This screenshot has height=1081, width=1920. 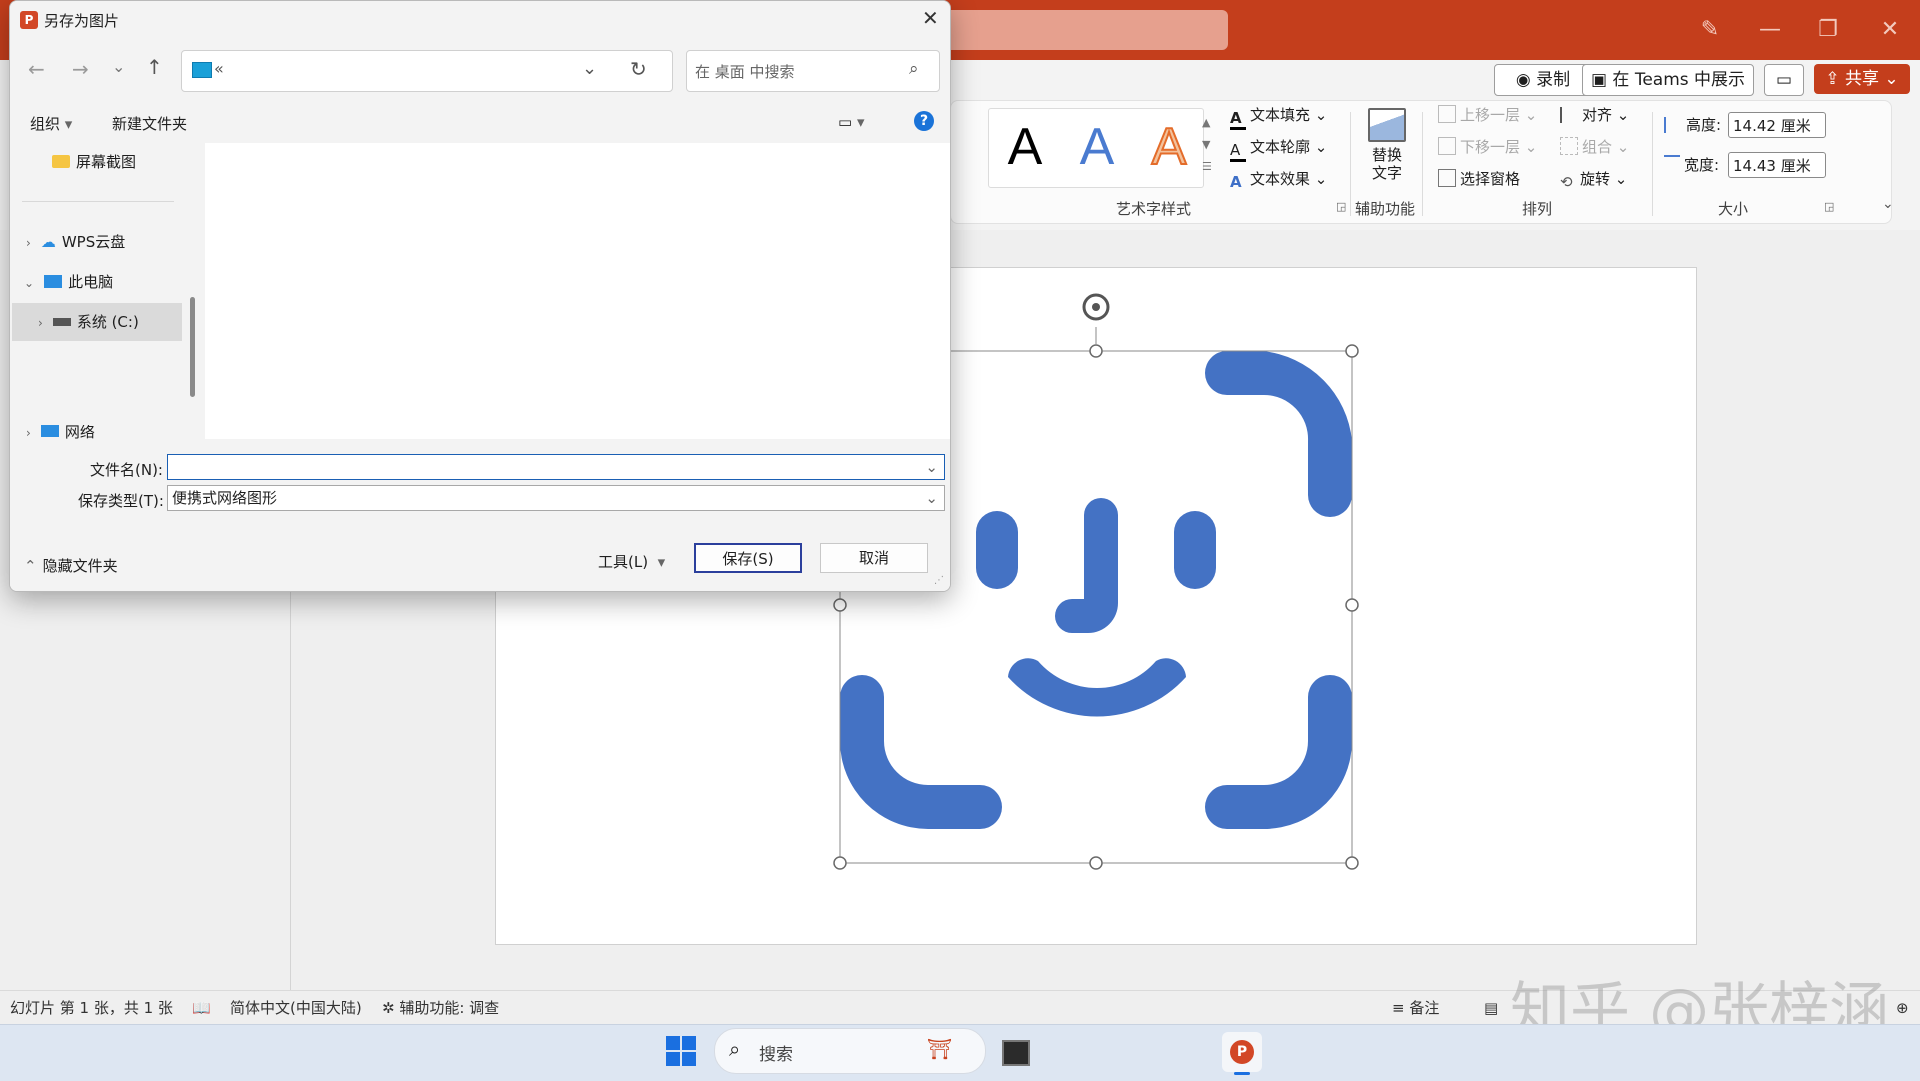 I want to click on hide-folders-toggle: ⌃ 隐藏文件夹, so click(x=71, y=565).